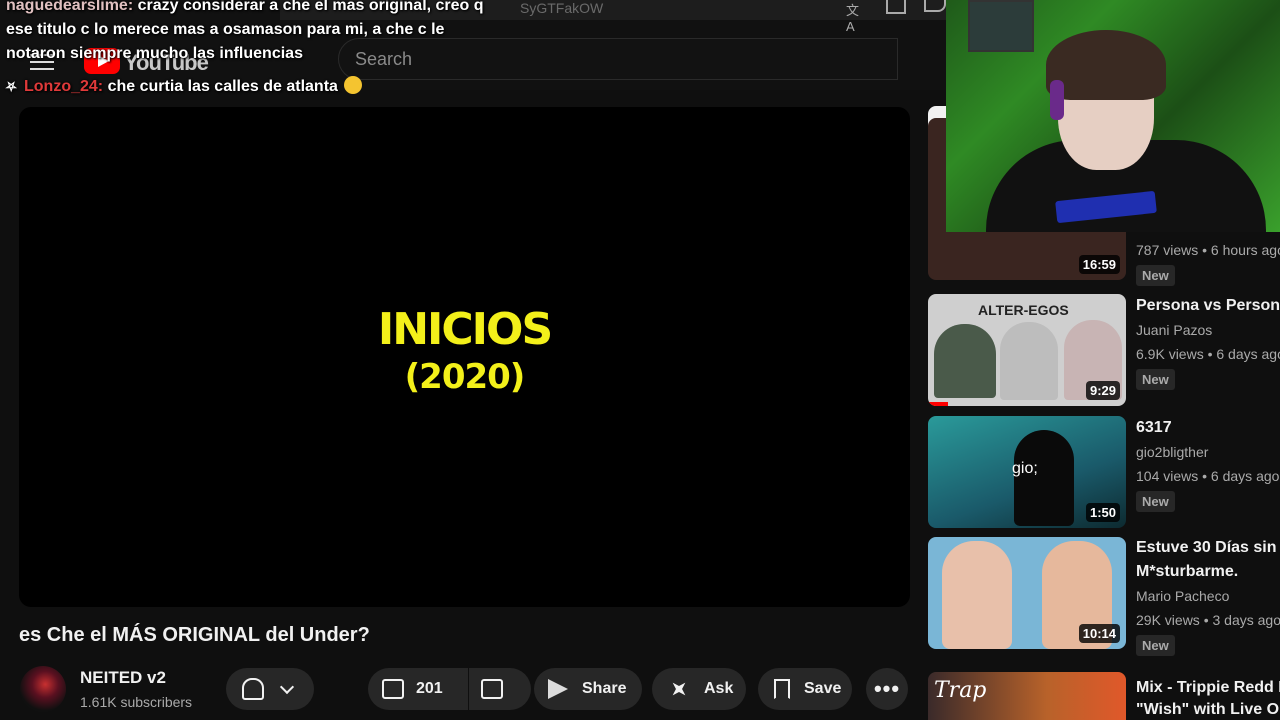 The image size is (1280, 720). I want to click on bell-icon, so click(253, 689).